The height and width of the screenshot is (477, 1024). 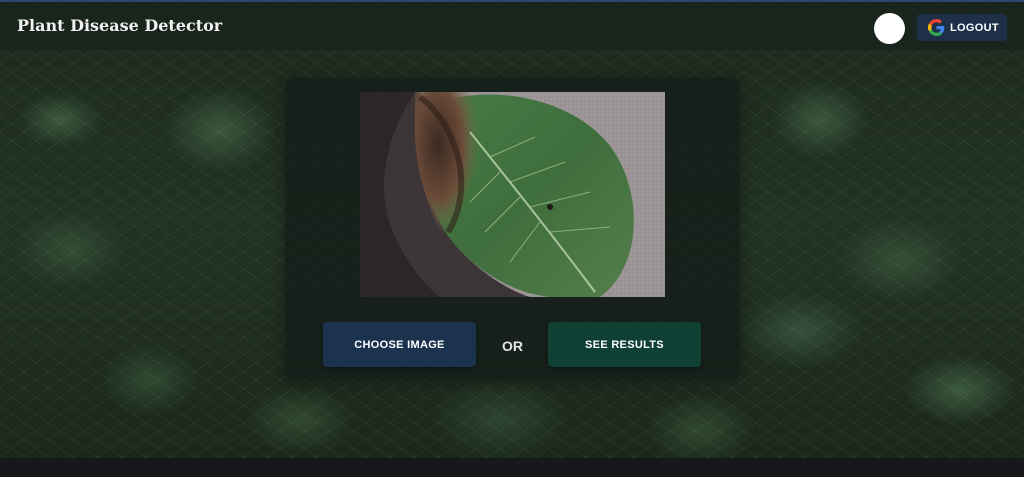 I want to click on choose-image-button: CHOOSE IMAGE, so click(x=399, y=344).